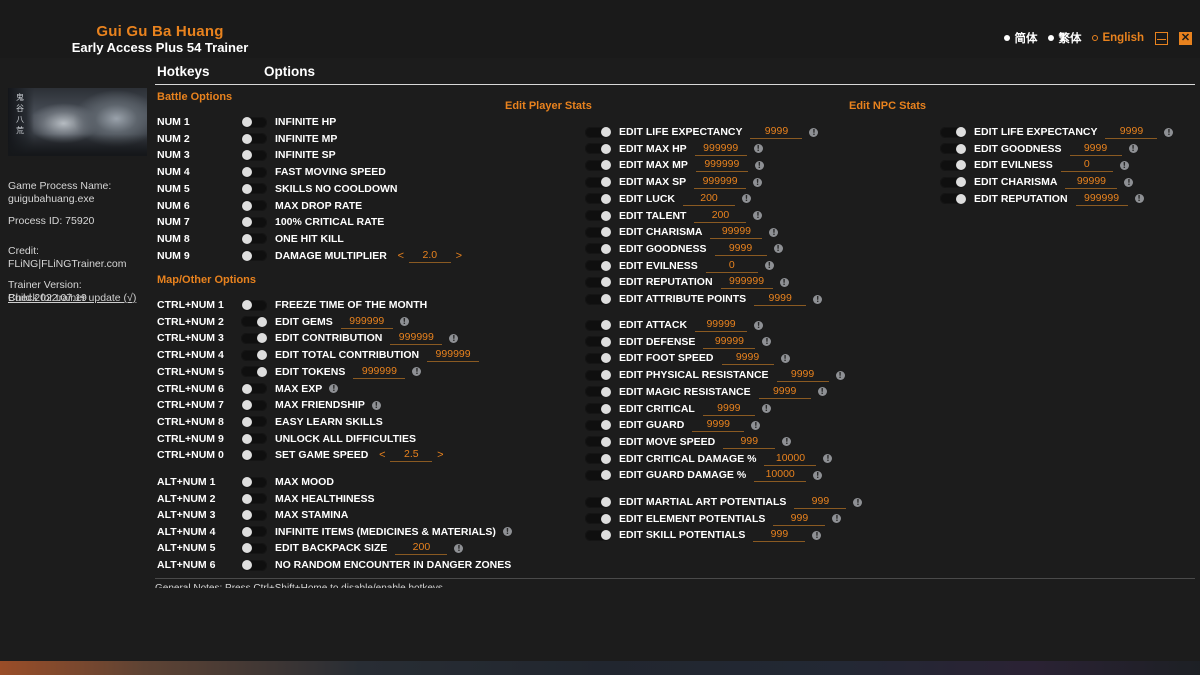 Image resolution: width=1200 pixels, height=675 pixels. Describe the element at coordinates (1020, 38) in the screenshot. I see `language-option-simplified: 简体` at that location.